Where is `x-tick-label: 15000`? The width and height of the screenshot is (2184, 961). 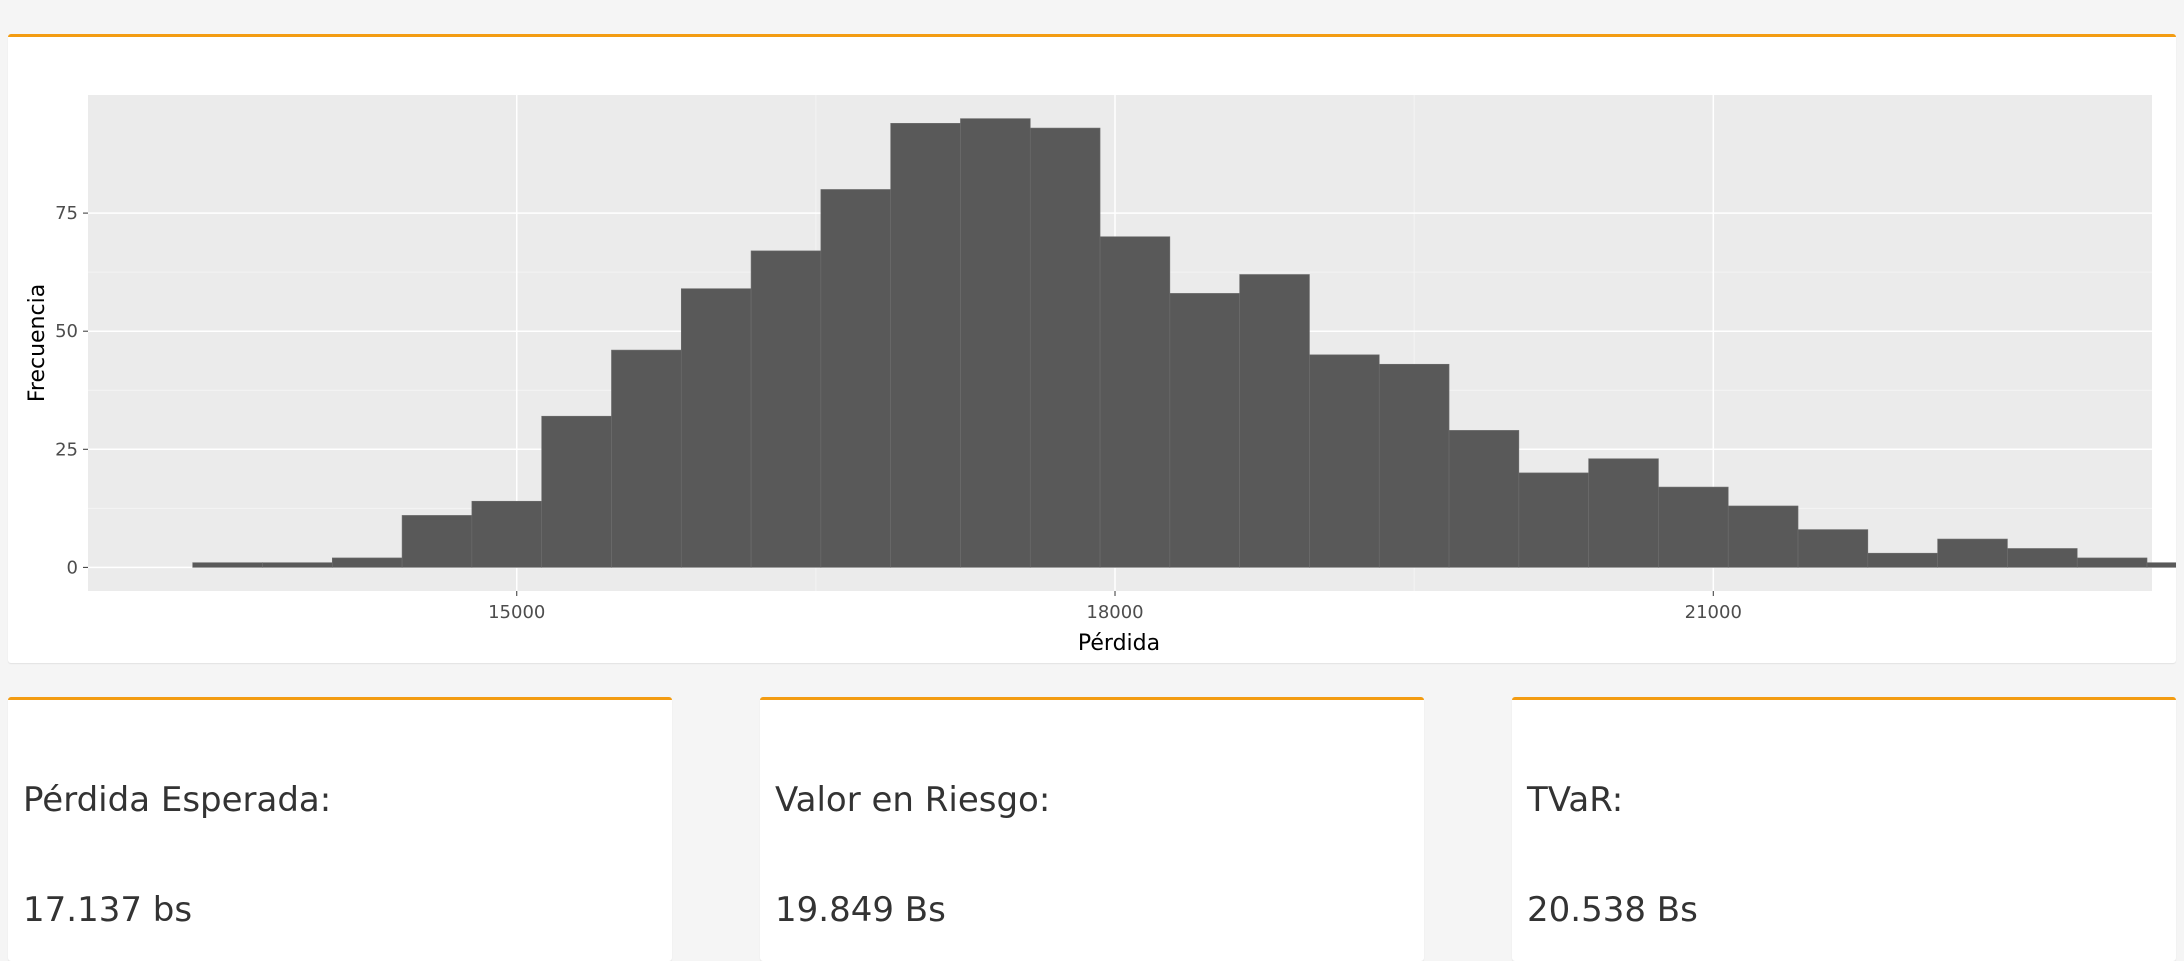 x-tick-label: 15000 is located at coordinates (516, 612).